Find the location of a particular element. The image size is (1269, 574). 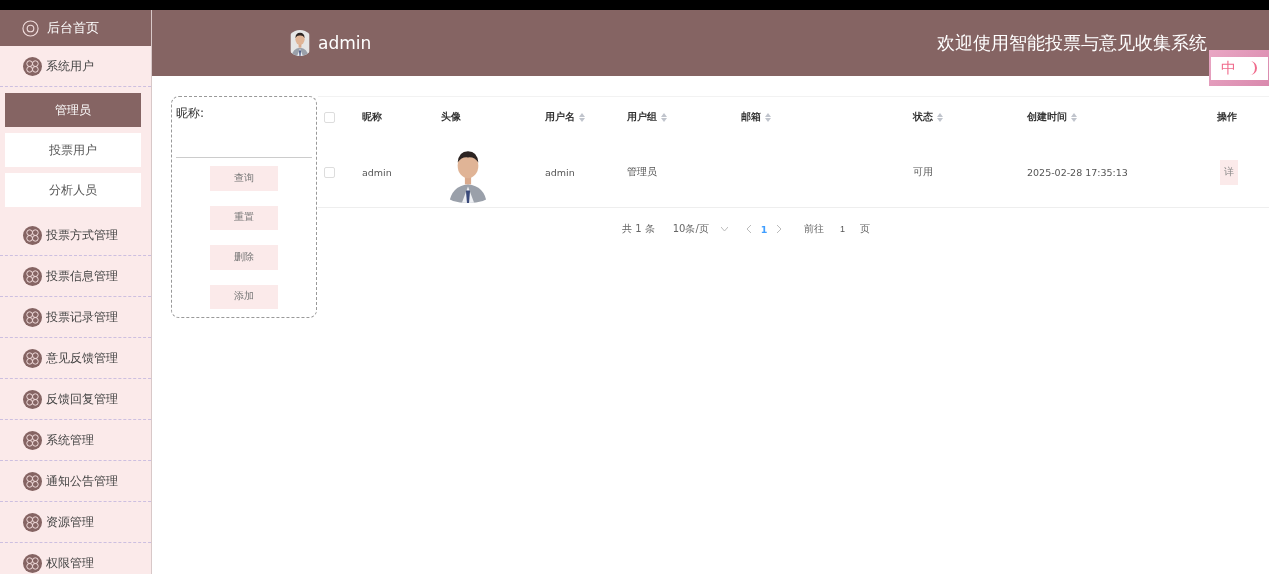

menu-item: 资源管理 is located at coordinates (75, 522).